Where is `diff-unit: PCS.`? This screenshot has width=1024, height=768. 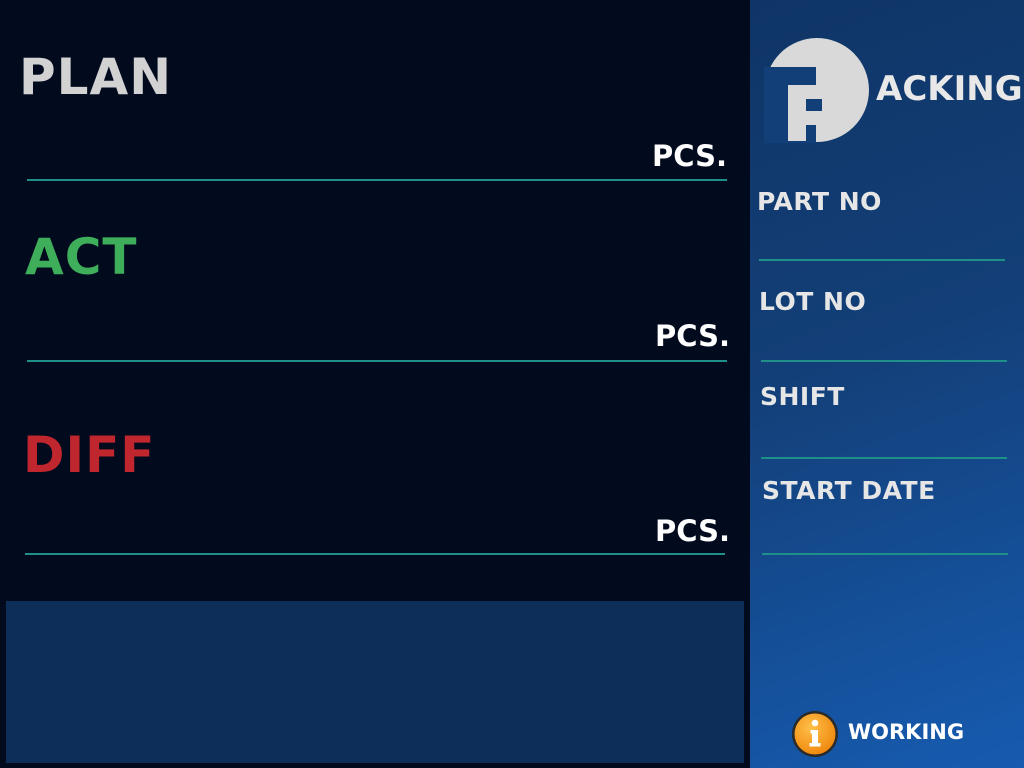 diff-unit: PCS. is located at coordinates (692, 531).